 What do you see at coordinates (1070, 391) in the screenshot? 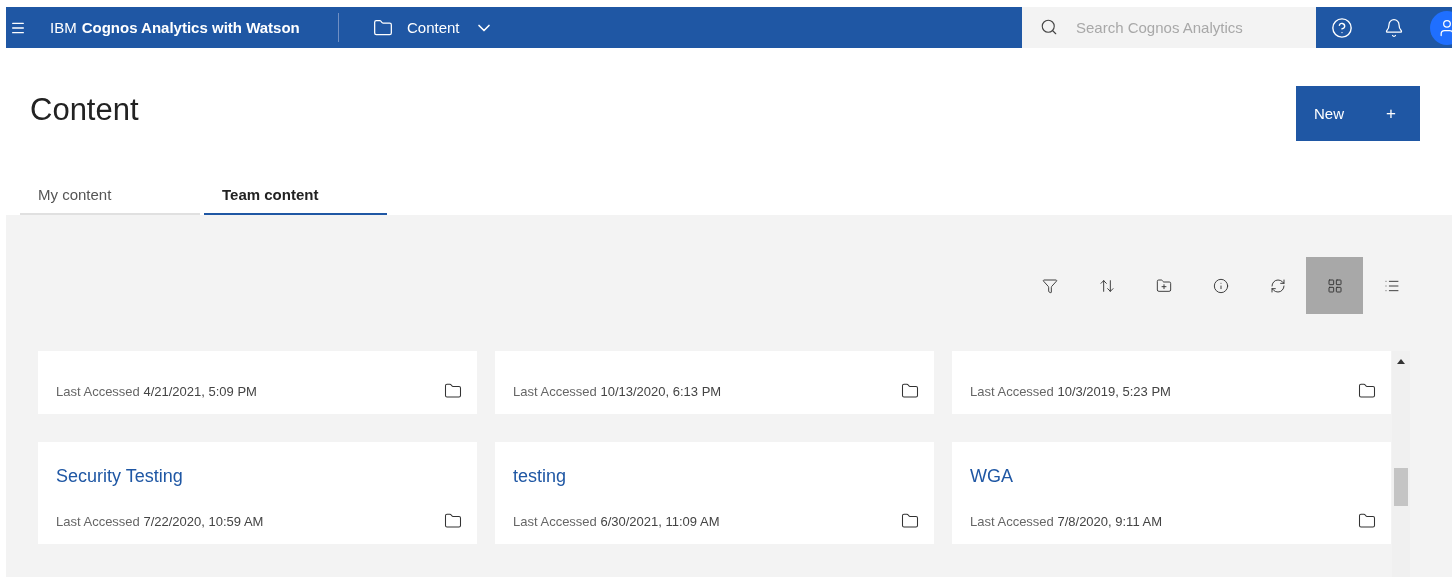
I see `last-accessed-text: Last Accessed 10/3/2019, 5:23 PM` at bounding box center [1070, 391].